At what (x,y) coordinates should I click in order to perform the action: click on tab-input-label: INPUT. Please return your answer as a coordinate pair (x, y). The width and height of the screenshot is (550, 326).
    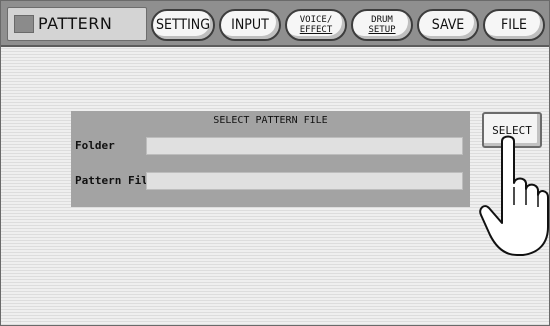
    Looking at the image, I should click on (250, 25).